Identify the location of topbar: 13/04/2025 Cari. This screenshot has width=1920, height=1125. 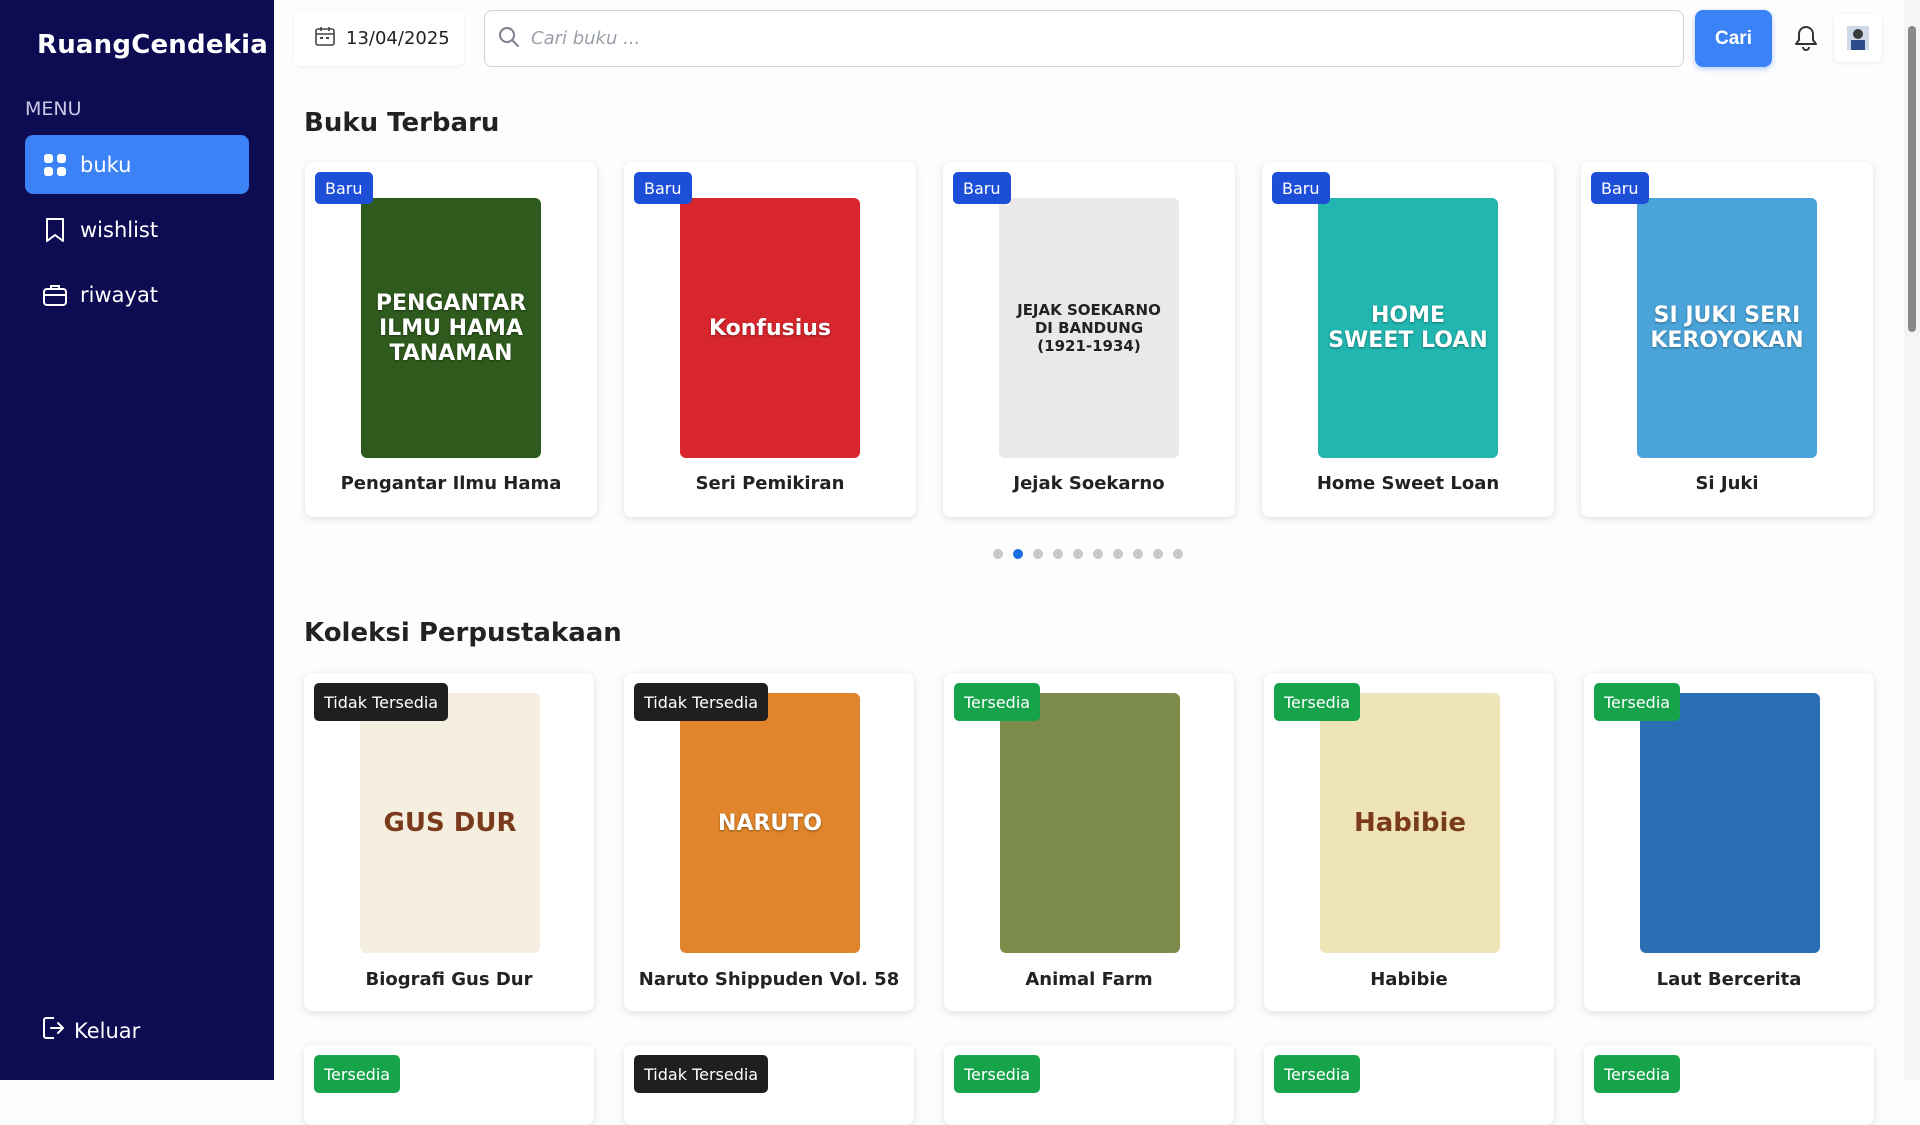
(1084, 38).